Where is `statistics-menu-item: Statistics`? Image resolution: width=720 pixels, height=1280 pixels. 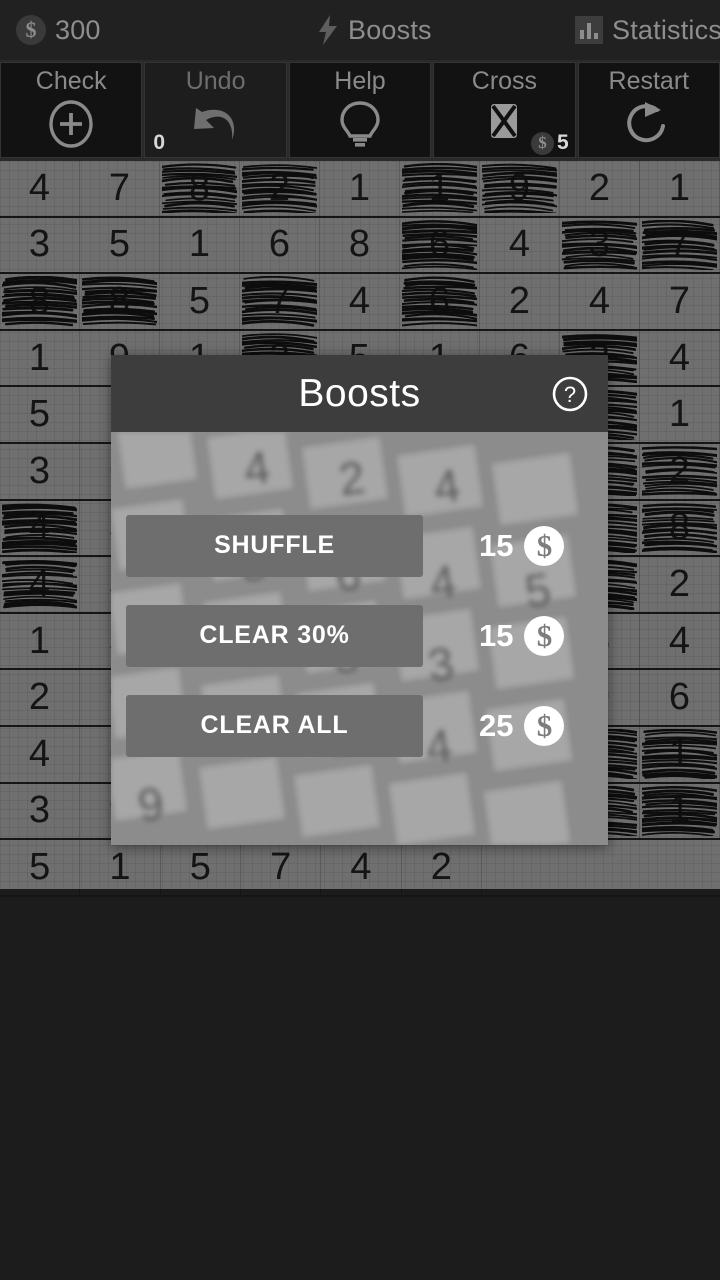
statistics-menu-item: Statistics is located at coordinates (647, 30).